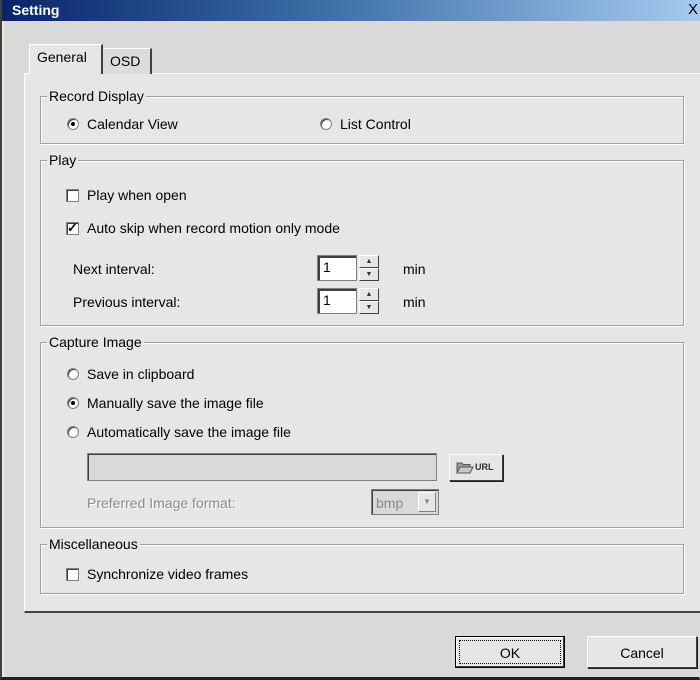 The width and height of the screenshot is (700, 680). I want to click on next-interval-label: Next interval:, so click(114, 269).